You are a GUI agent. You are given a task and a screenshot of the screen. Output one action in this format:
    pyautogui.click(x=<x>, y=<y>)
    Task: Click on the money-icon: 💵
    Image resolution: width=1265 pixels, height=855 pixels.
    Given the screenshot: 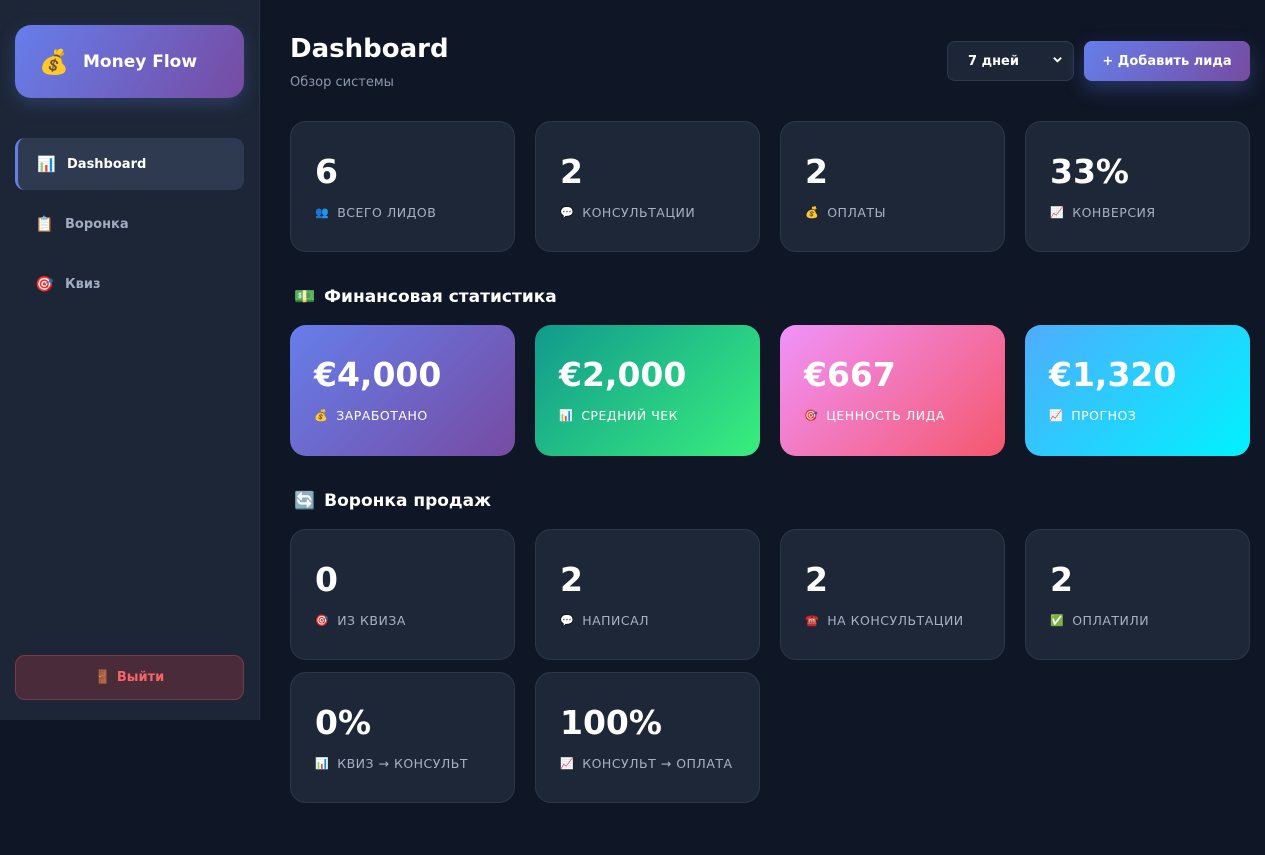 What is the action you would take?
    pyautogui.click(x=305, y=297)
    